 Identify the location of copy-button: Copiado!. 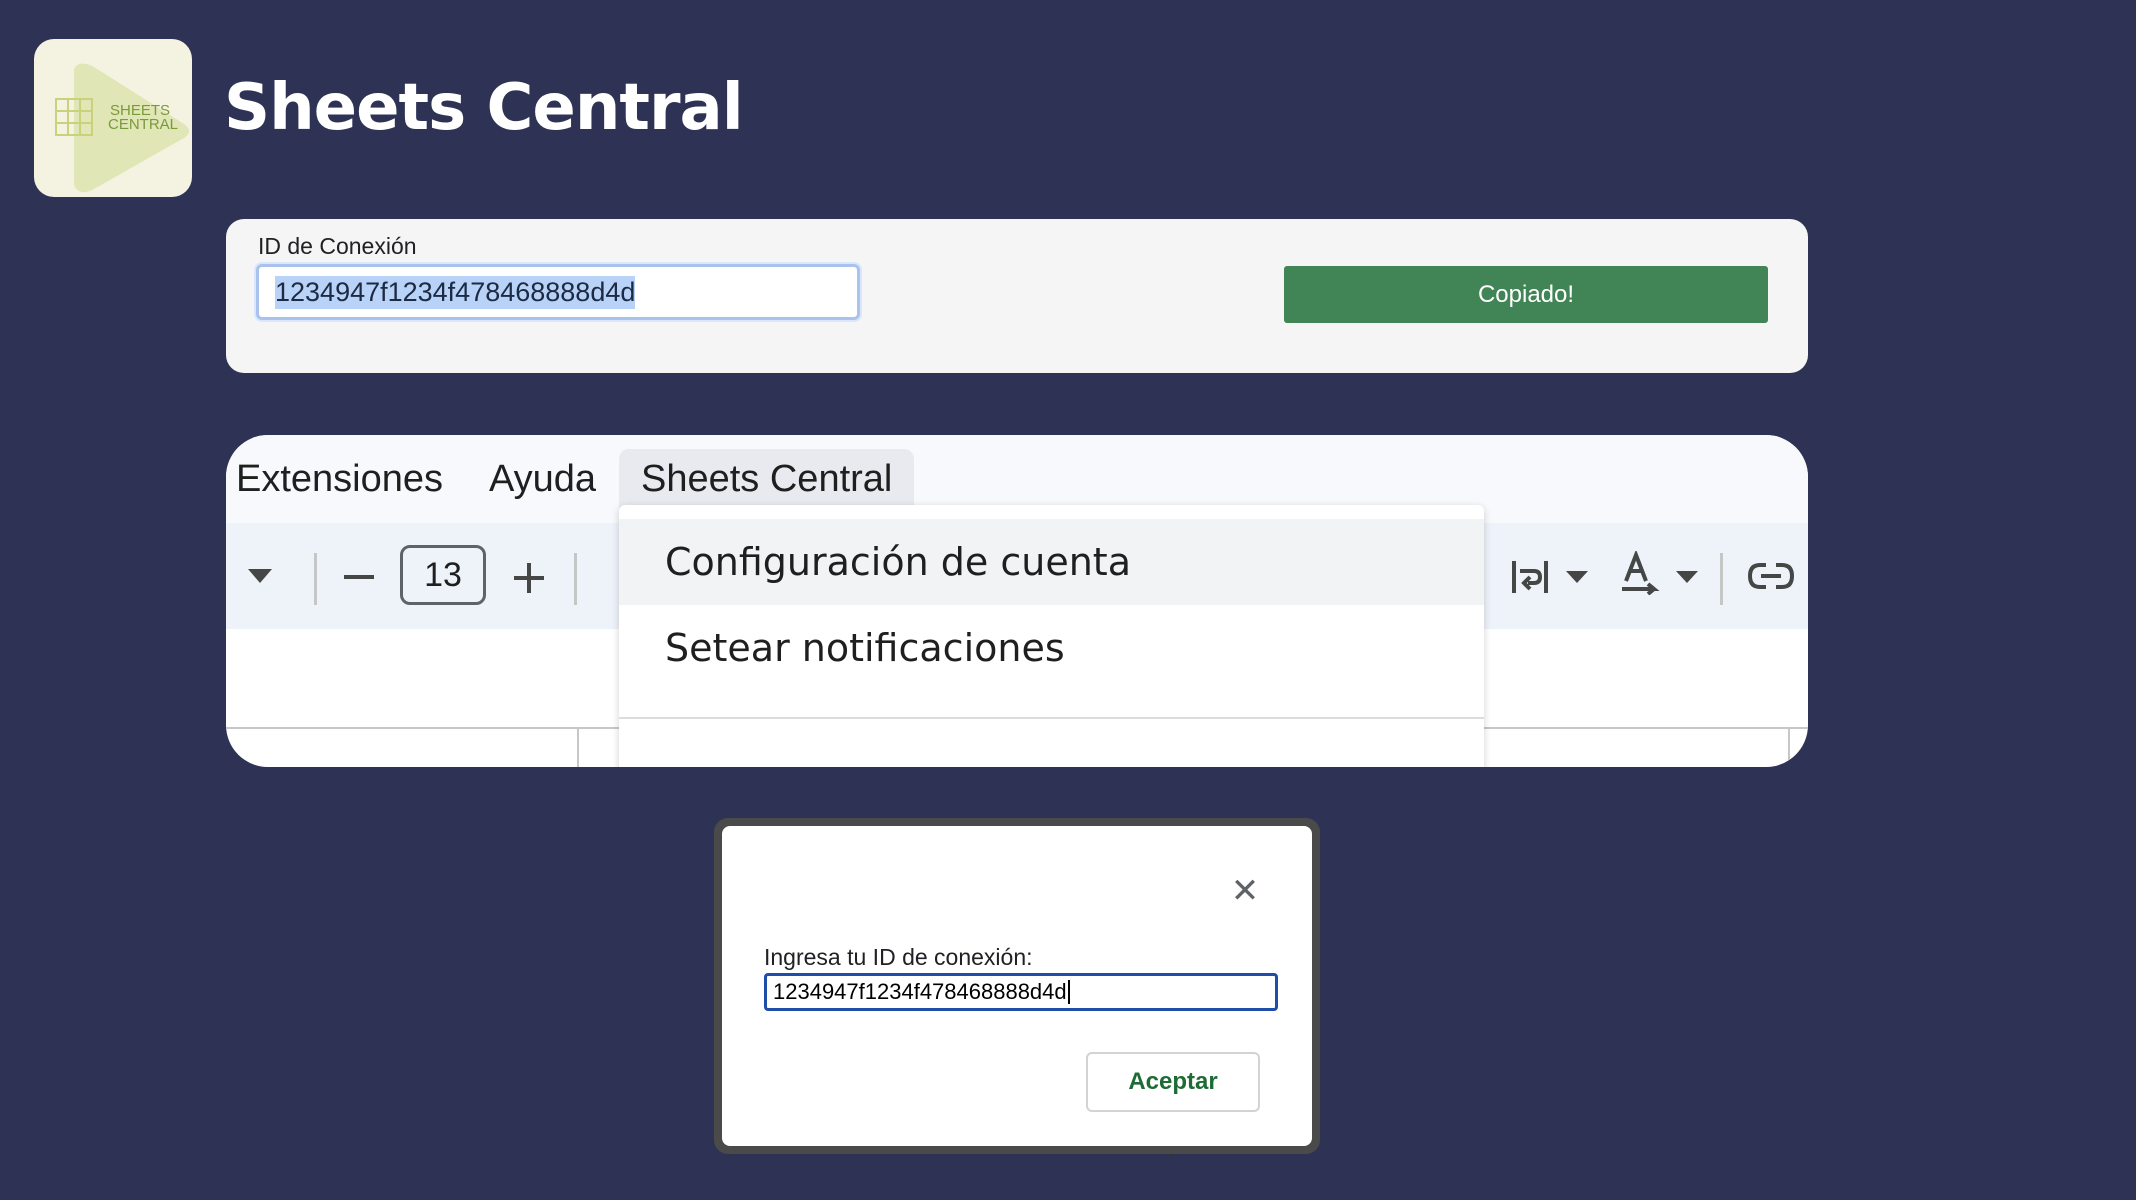
(1526, 294).